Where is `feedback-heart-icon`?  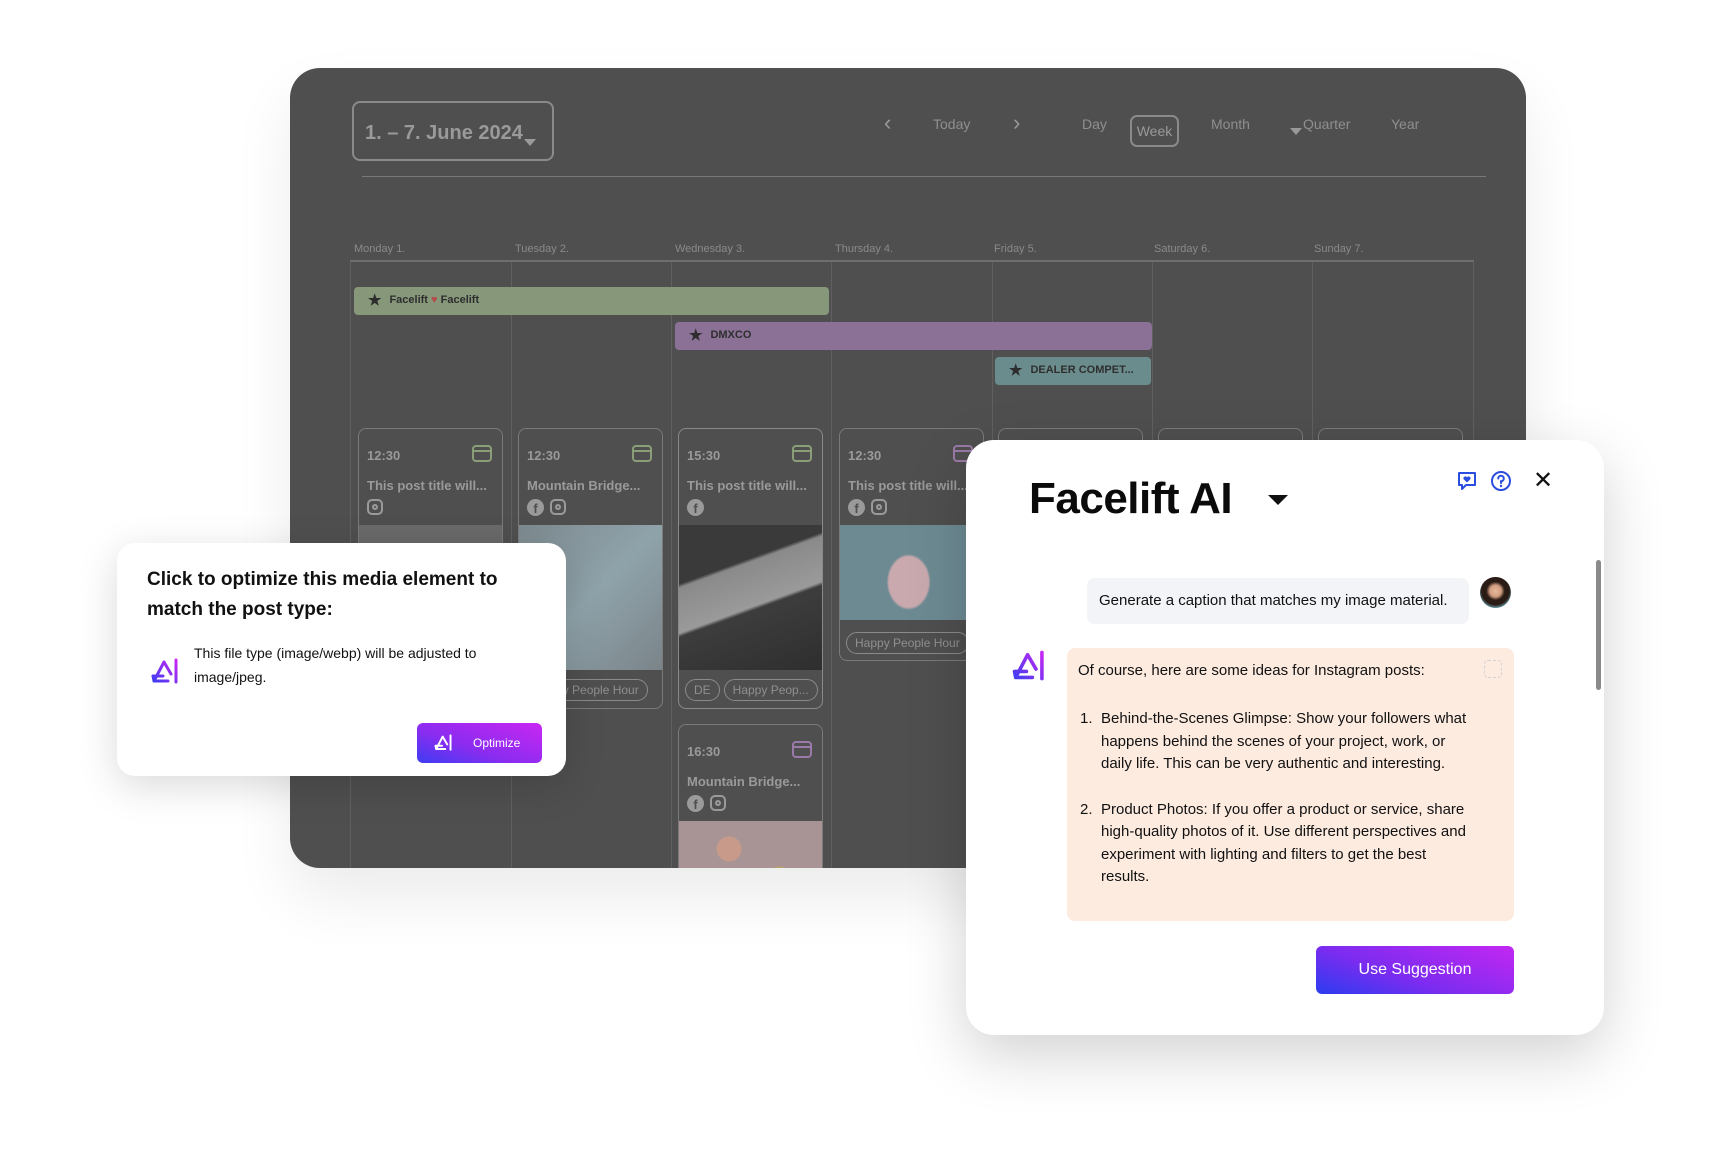 feedback-heart-icon is located at coordinates (1467, 481).